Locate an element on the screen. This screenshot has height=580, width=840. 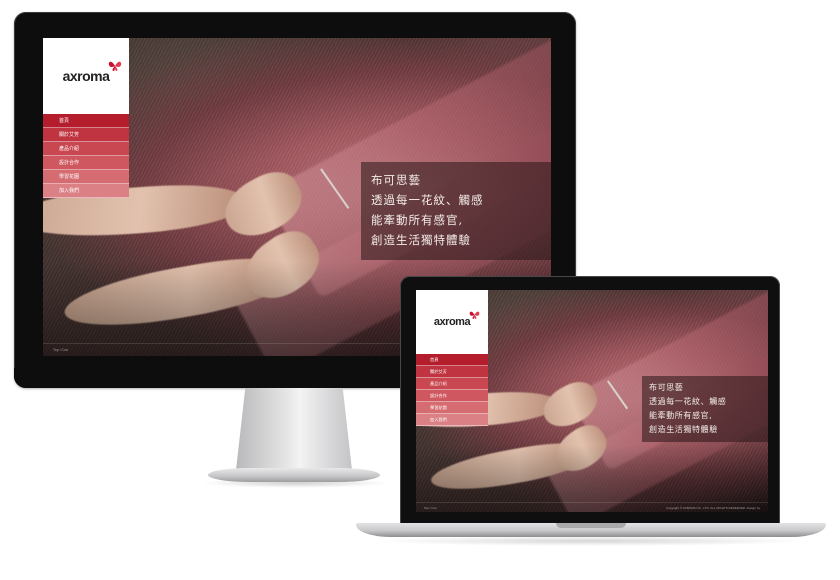
laptop-shadow is located at coordinates (592, 541).